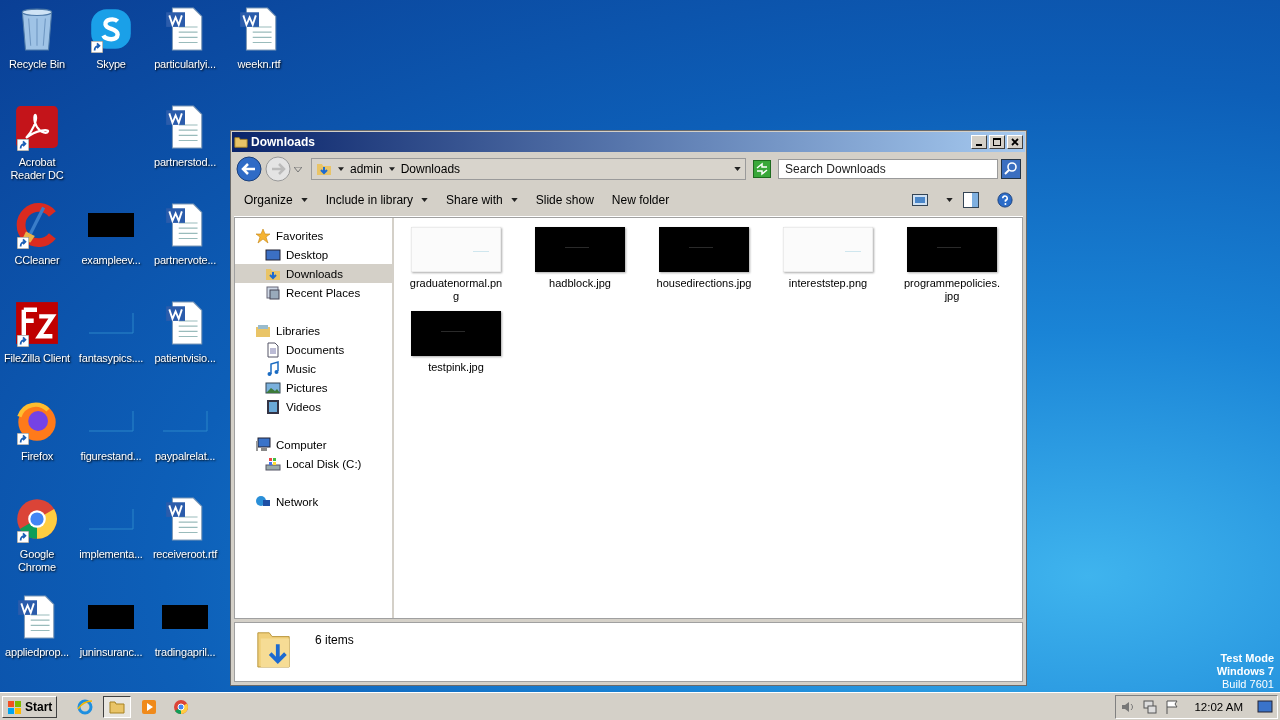 The image size is (1280, 720). What do you see at coordinates (276, 200) in the screenshot?
I see `toolbar-button: Organize` at bounding box center [276, 200].